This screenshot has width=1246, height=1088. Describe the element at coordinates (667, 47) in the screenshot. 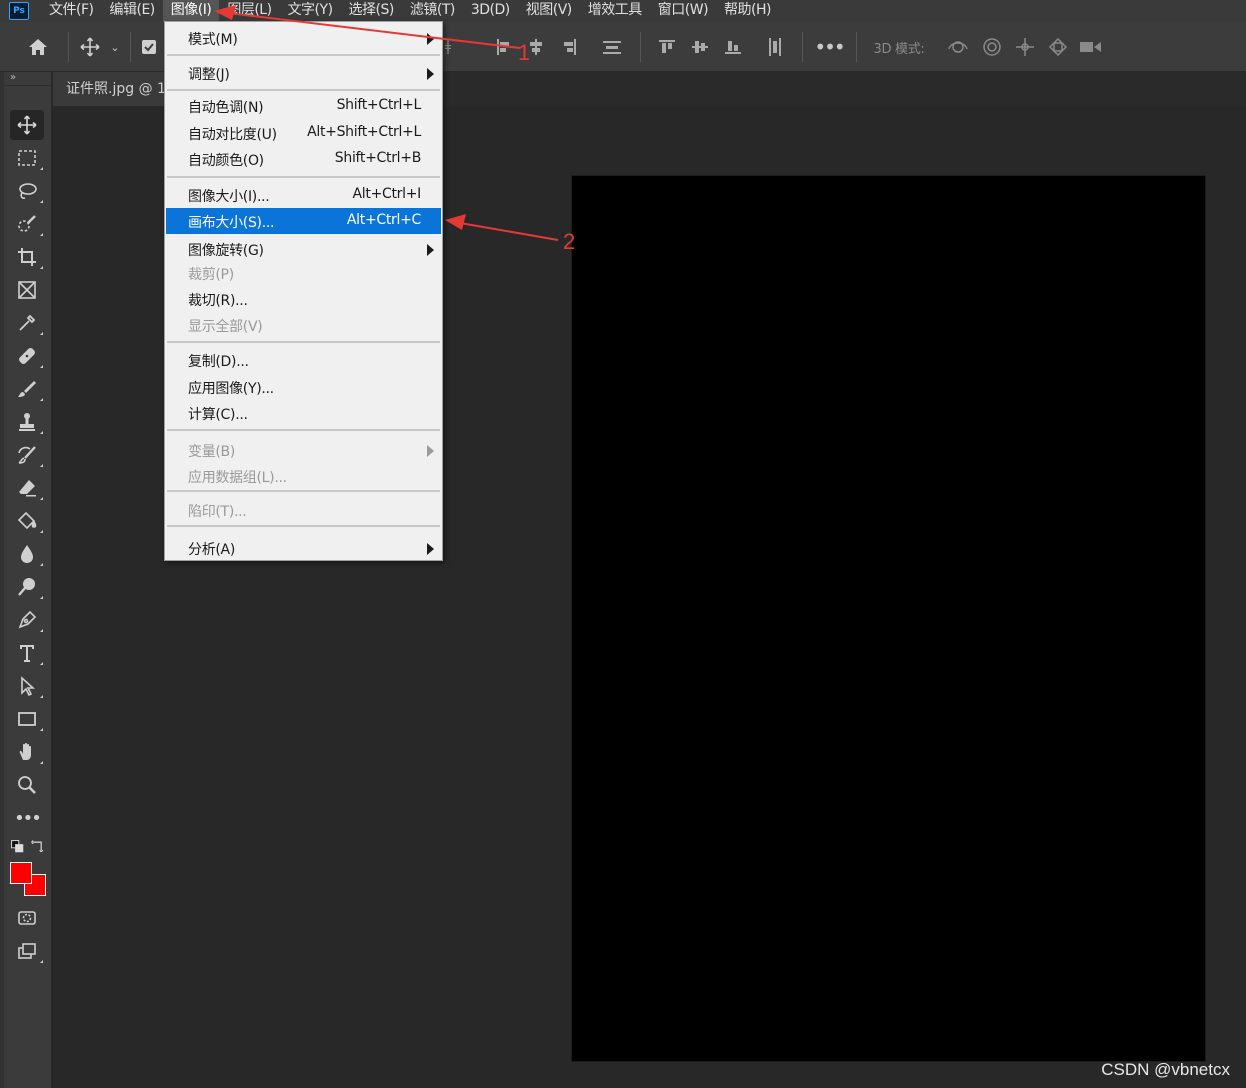

I see `align-top-edges-icon` at that location.